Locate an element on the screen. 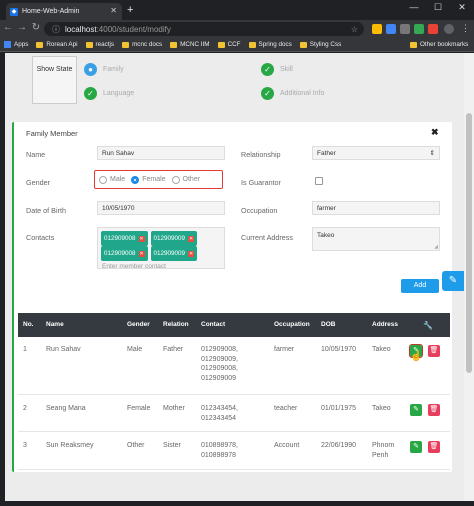 This screenshot has height=506, width=474. new-tab-icon: + is located at coordinates (130, 10).